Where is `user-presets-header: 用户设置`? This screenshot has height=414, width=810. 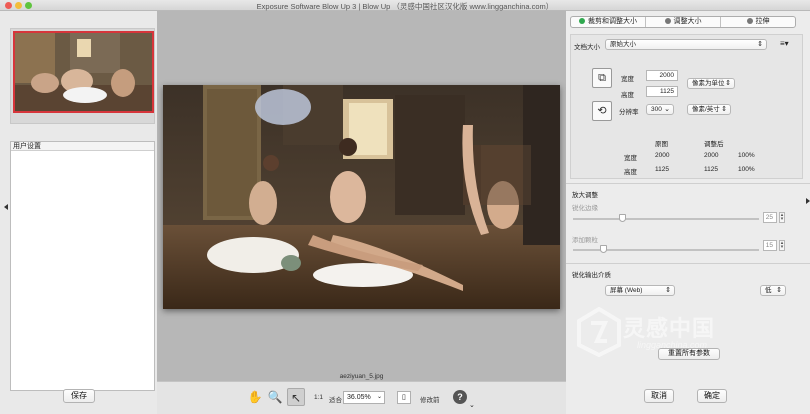
user-presets-header: 用户设置 is located at coordinates (82, 146).